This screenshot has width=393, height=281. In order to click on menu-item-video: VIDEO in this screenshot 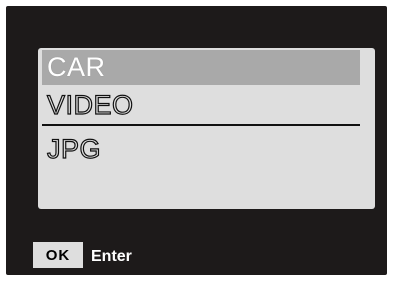, I will do `click(201, 105)`.